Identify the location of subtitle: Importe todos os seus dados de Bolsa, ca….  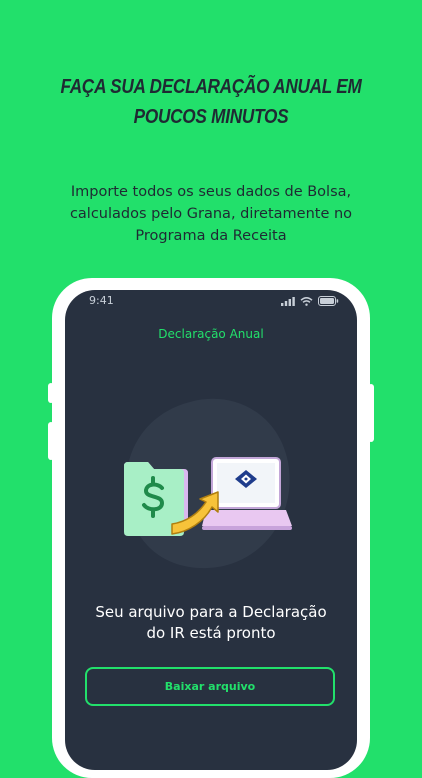
(211, 214).